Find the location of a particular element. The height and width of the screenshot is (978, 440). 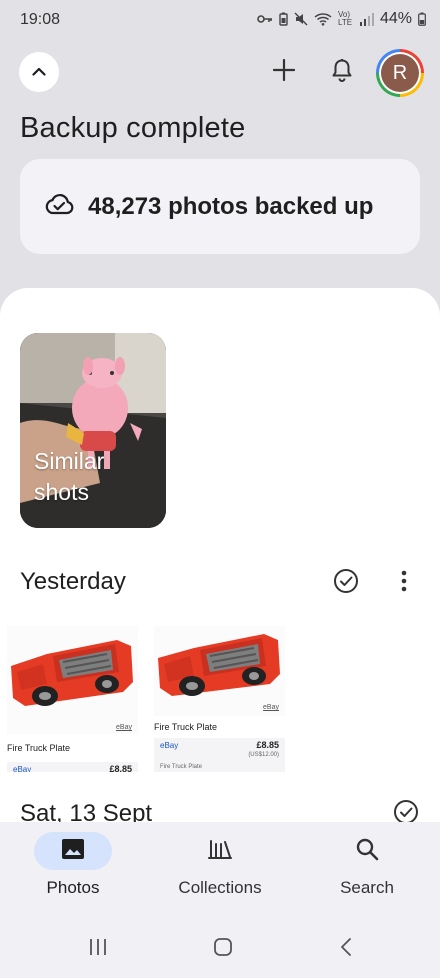

nav-search: Search is located at coordinates (367, 870).